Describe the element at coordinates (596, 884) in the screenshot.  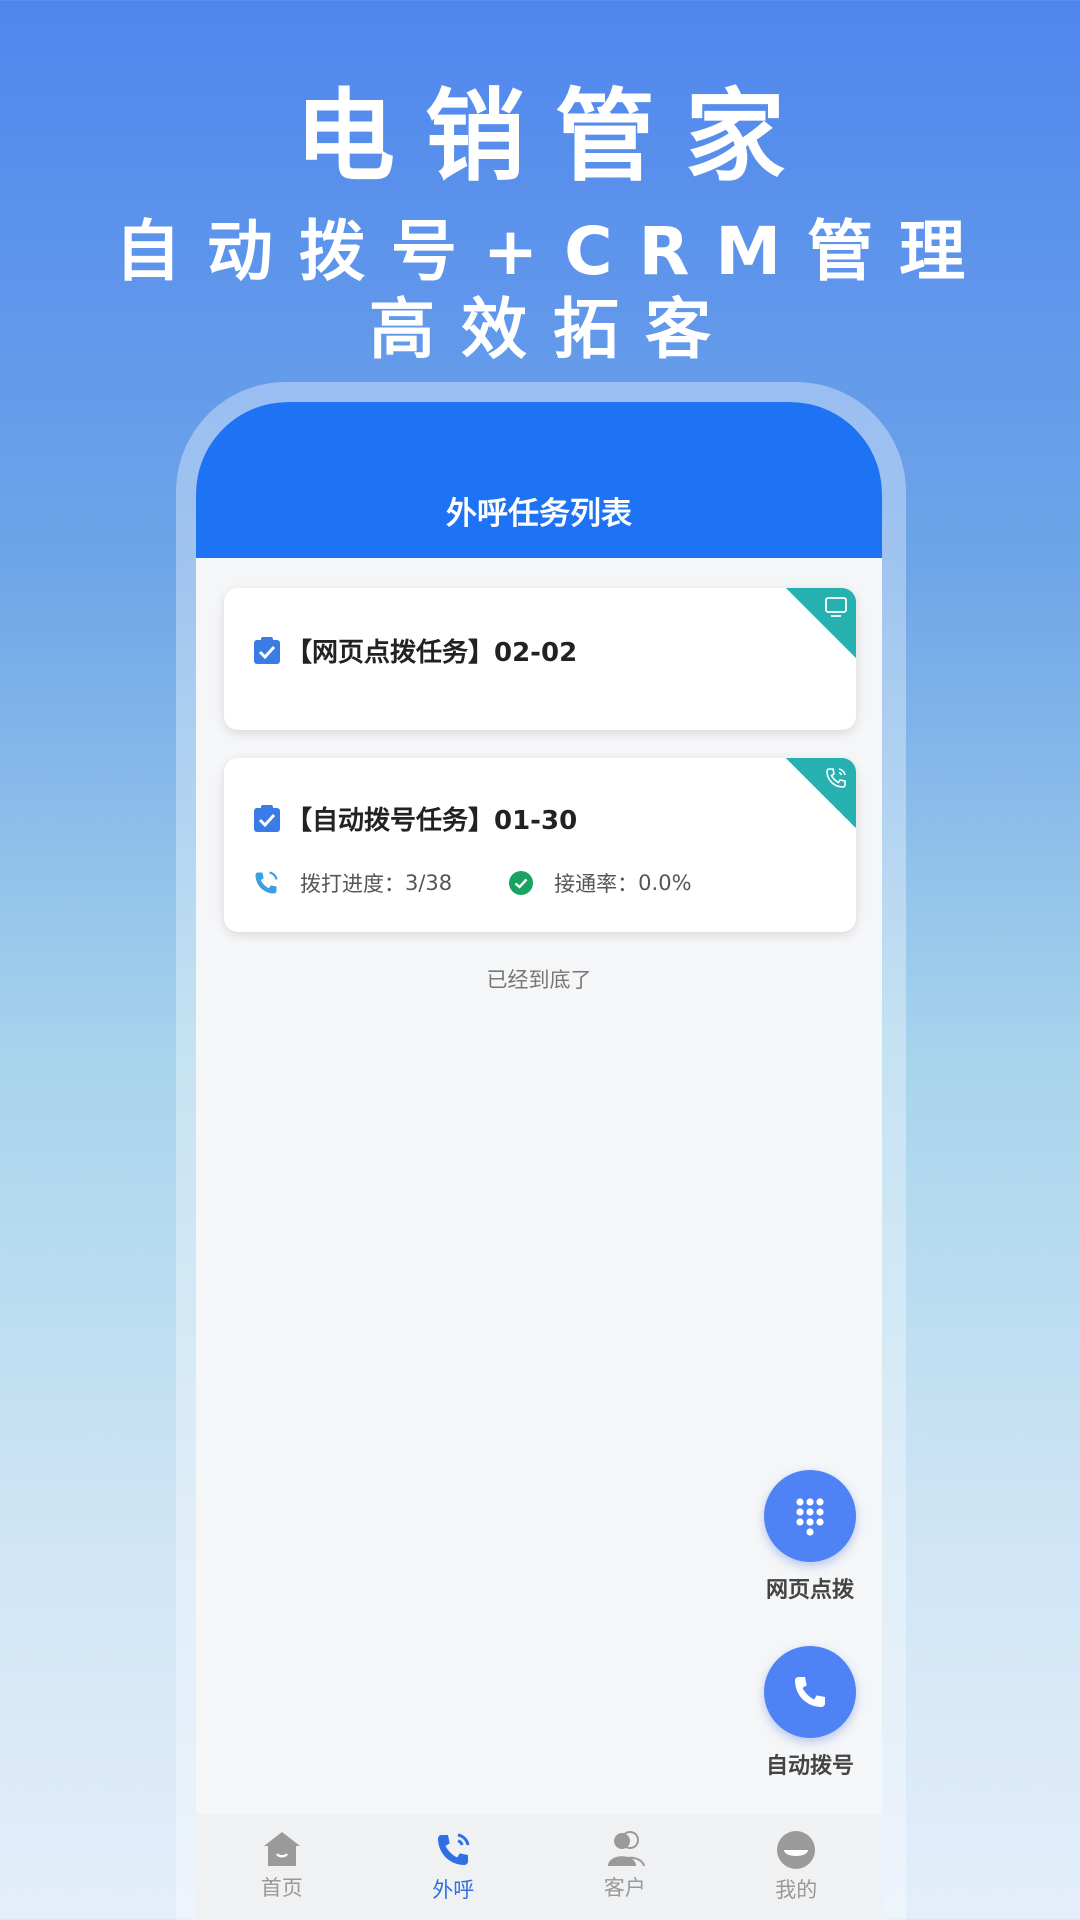
I see `connect-rate-label: 接通率：` at that location.